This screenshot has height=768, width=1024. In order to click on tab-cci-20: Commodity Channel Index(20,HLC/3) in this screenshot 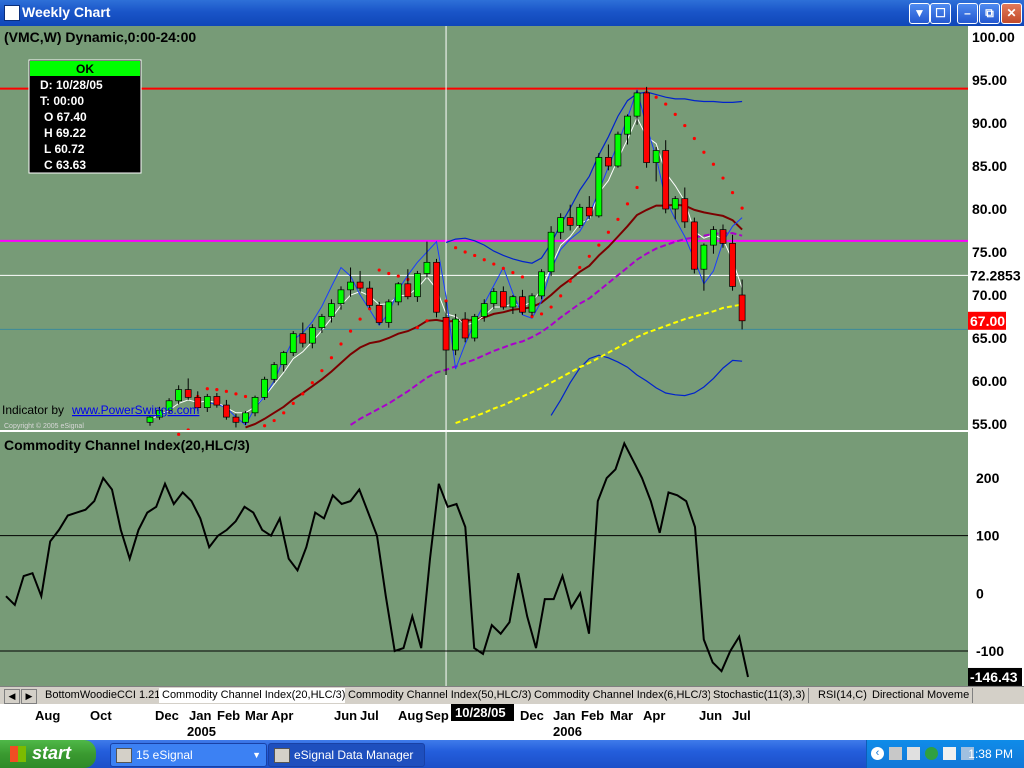, I will do `click(254, 695)`.